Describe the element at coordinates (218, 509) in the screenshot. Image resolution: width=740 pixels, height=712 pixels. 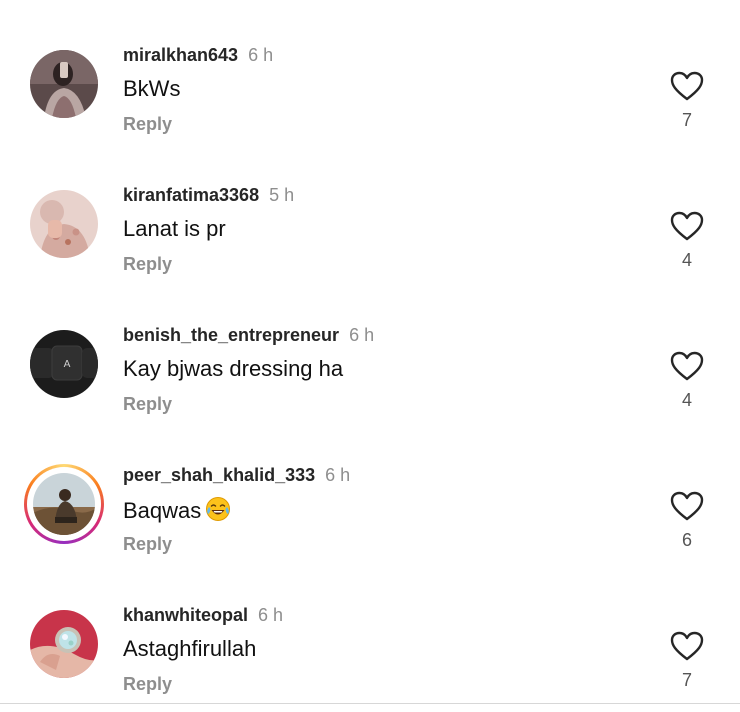
I see `face-with-tears-of-joy-icon` at that location.